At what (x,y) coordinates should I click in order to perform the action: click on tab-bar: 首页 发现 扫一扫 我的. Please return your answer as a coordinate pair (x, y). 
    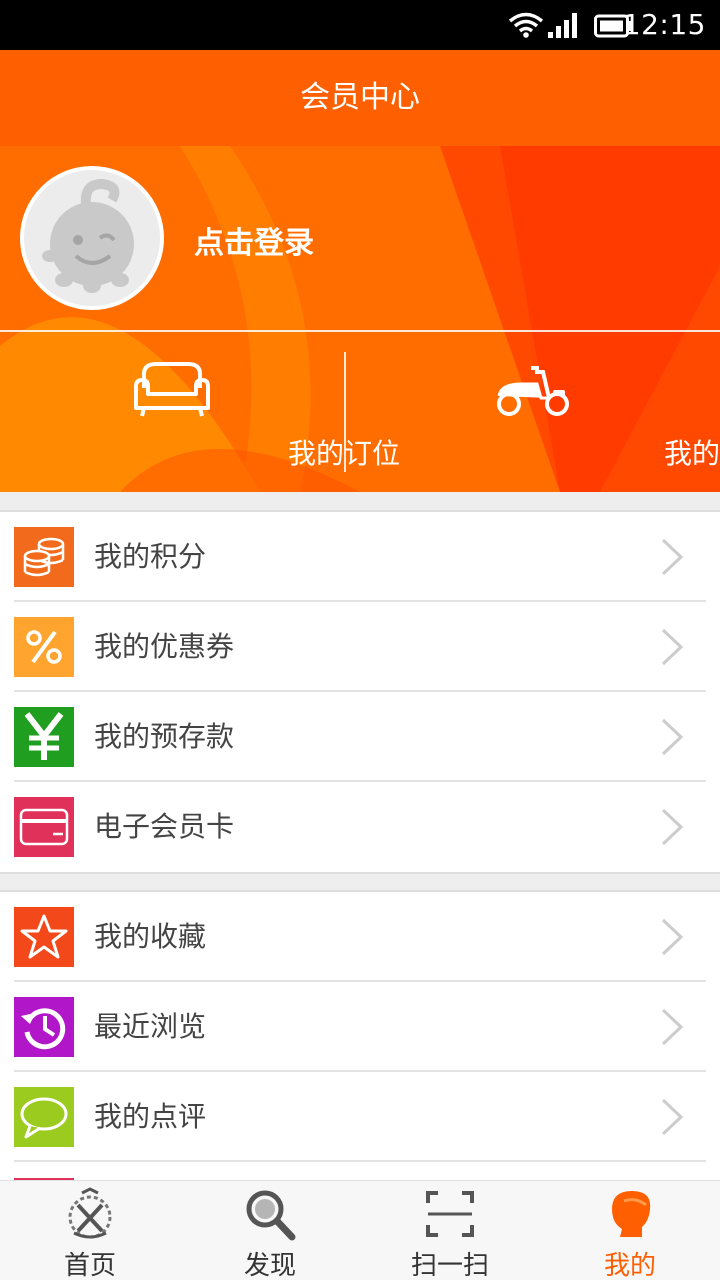
    Looking at the image, I should click on (360, 1230).